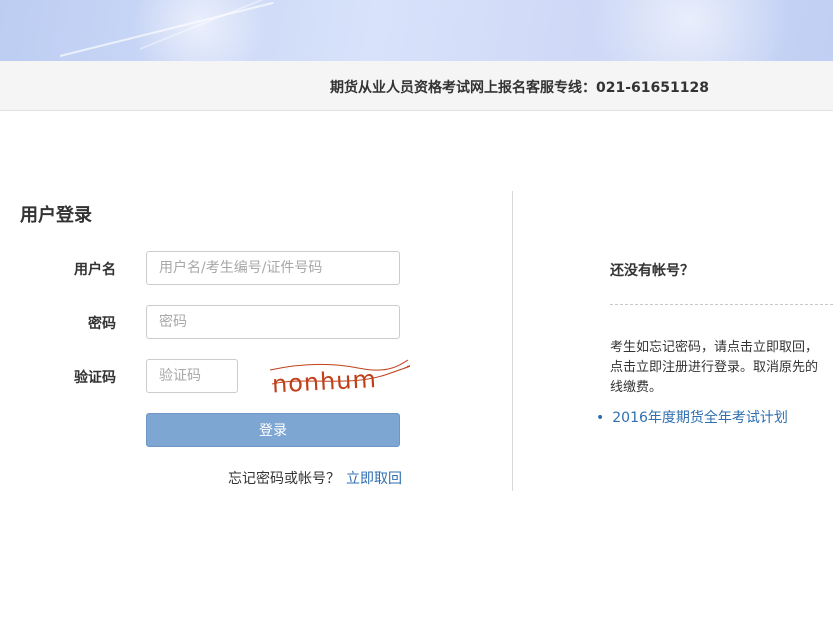  What do you see at coordinates (56, 215) in the screenshot?
I see `login-title: 用户登录` at bounding box center [56, 215].